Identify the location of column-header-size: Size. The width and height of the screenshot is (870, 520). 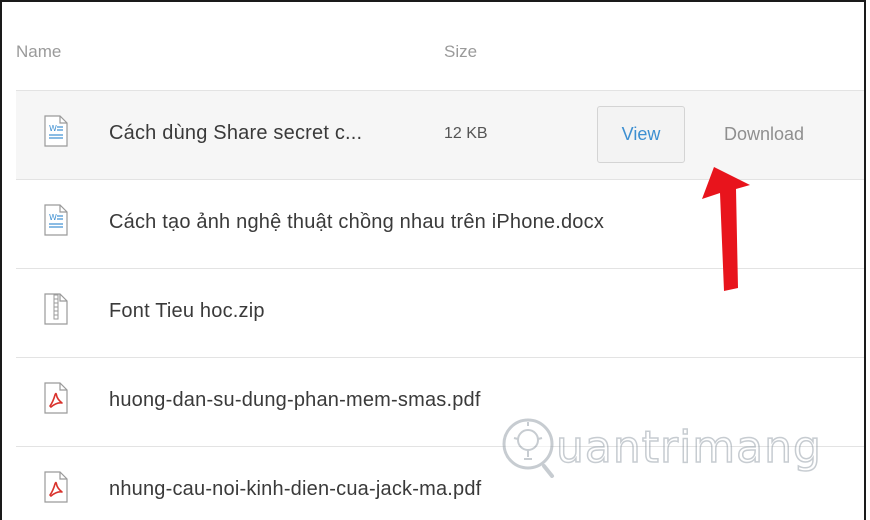
(460, 52).